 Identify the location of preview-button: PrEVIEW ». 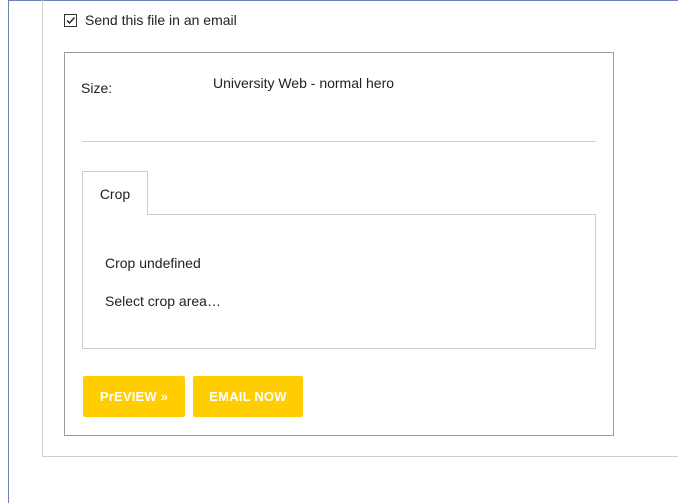
(134, 396).